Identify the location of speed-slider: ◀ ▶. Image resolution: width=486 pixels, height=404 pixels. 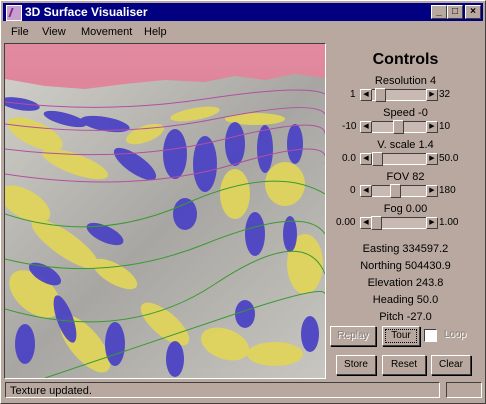
(399, 127).